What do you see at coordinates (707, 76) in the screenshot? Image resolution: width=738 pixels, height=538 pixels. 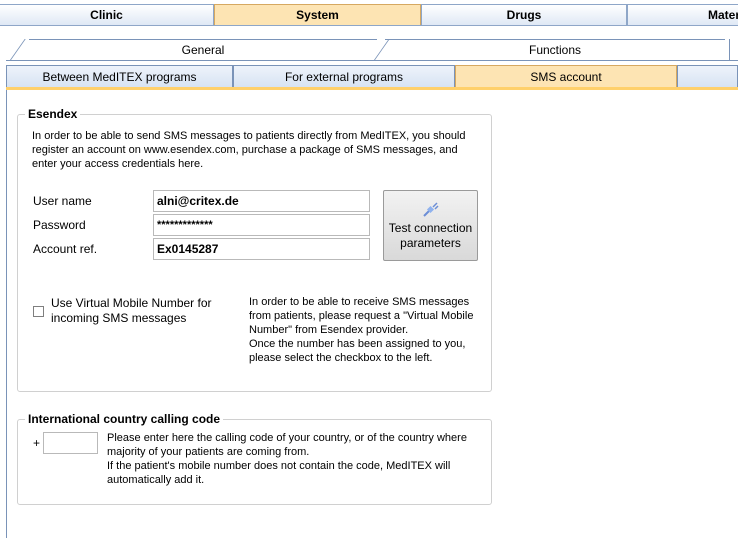 I see `tab-filler` at bounding box center [707, 76].